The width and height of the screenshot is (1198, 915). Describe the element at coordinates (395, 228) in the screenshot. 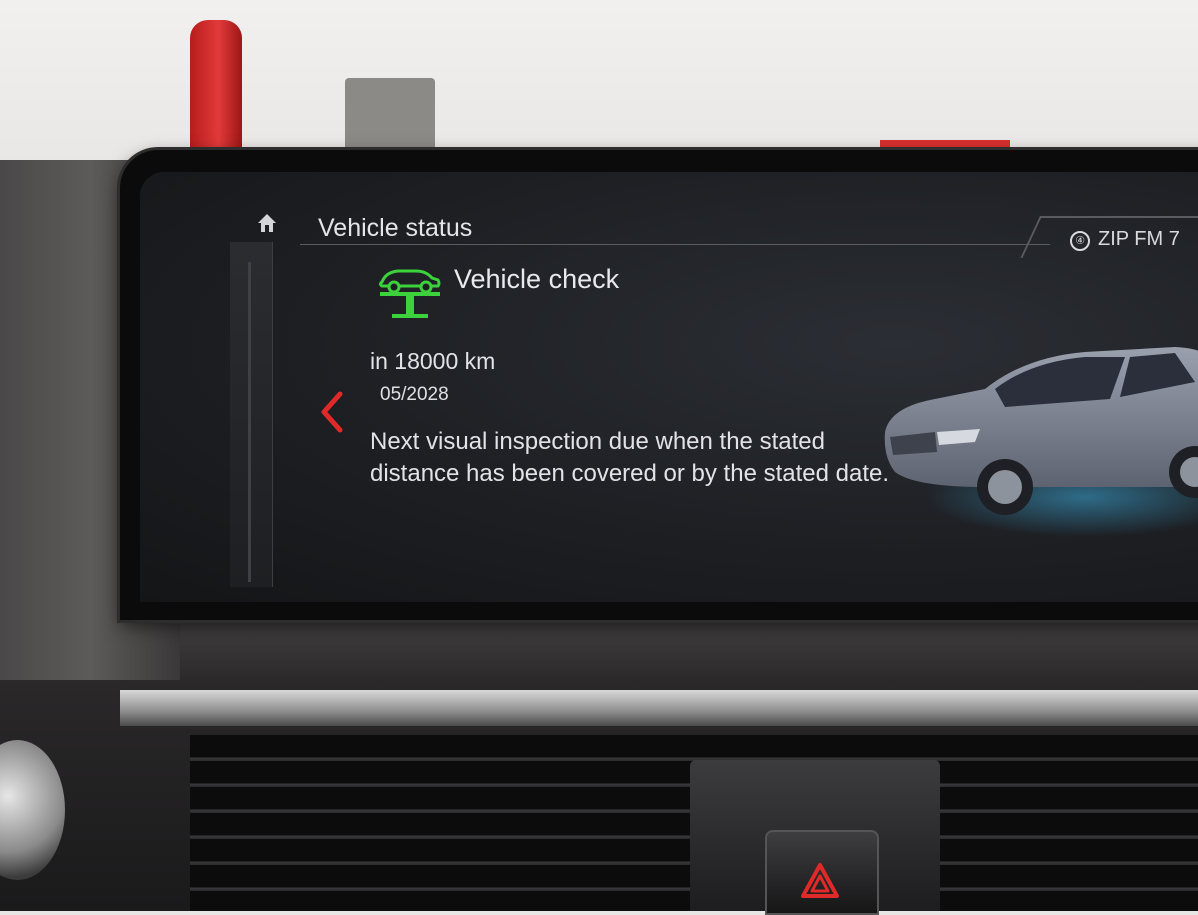

I see `page-title: Vehicle status` at that location.